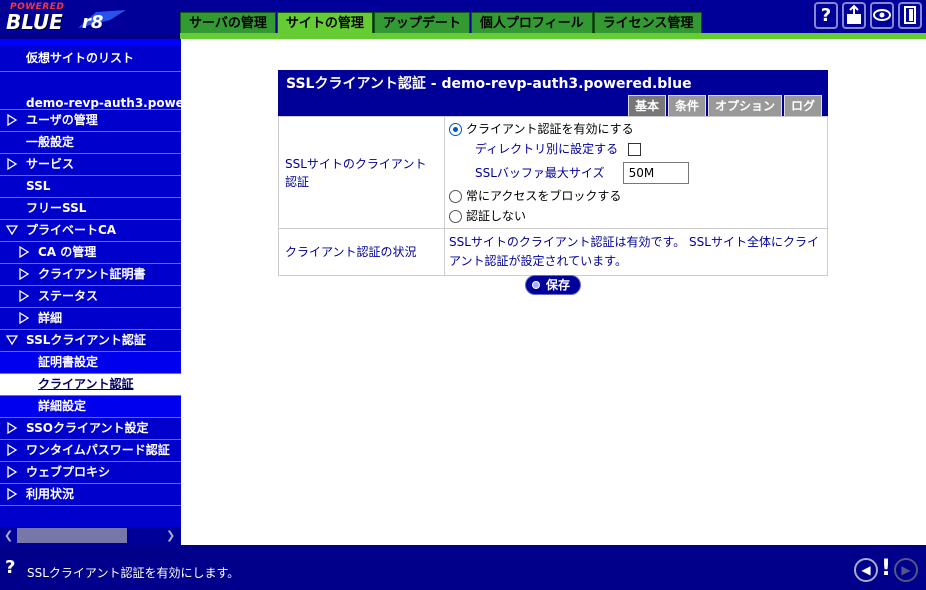 The height and width of the screenshot is (590, 926). Describe the element at coordinates (636, 196) in the screenshot. I see `radio-block-line: 常にアクセスをブロックする` at that location.